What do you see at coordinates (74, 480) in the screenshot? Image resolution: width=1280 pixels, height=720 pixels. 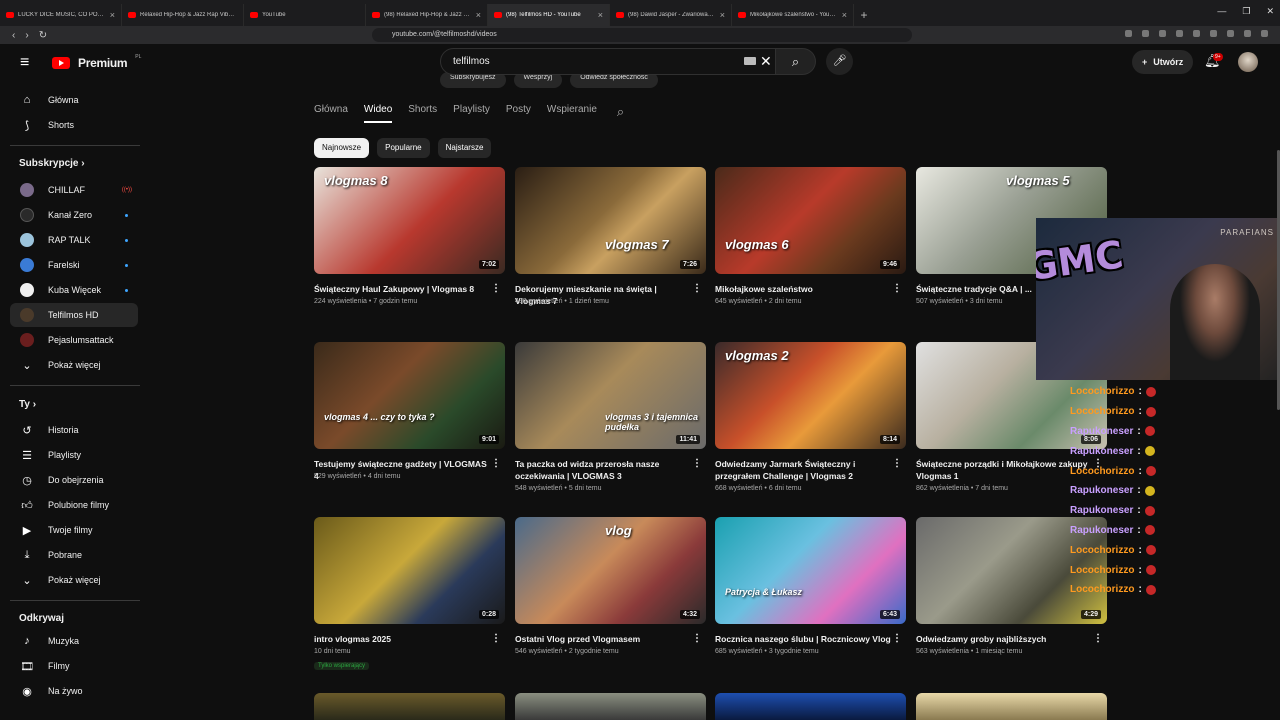 I see `sidebar-item-watch-later: ◷ Do obejrzenia` at bounding box center [74, 480].